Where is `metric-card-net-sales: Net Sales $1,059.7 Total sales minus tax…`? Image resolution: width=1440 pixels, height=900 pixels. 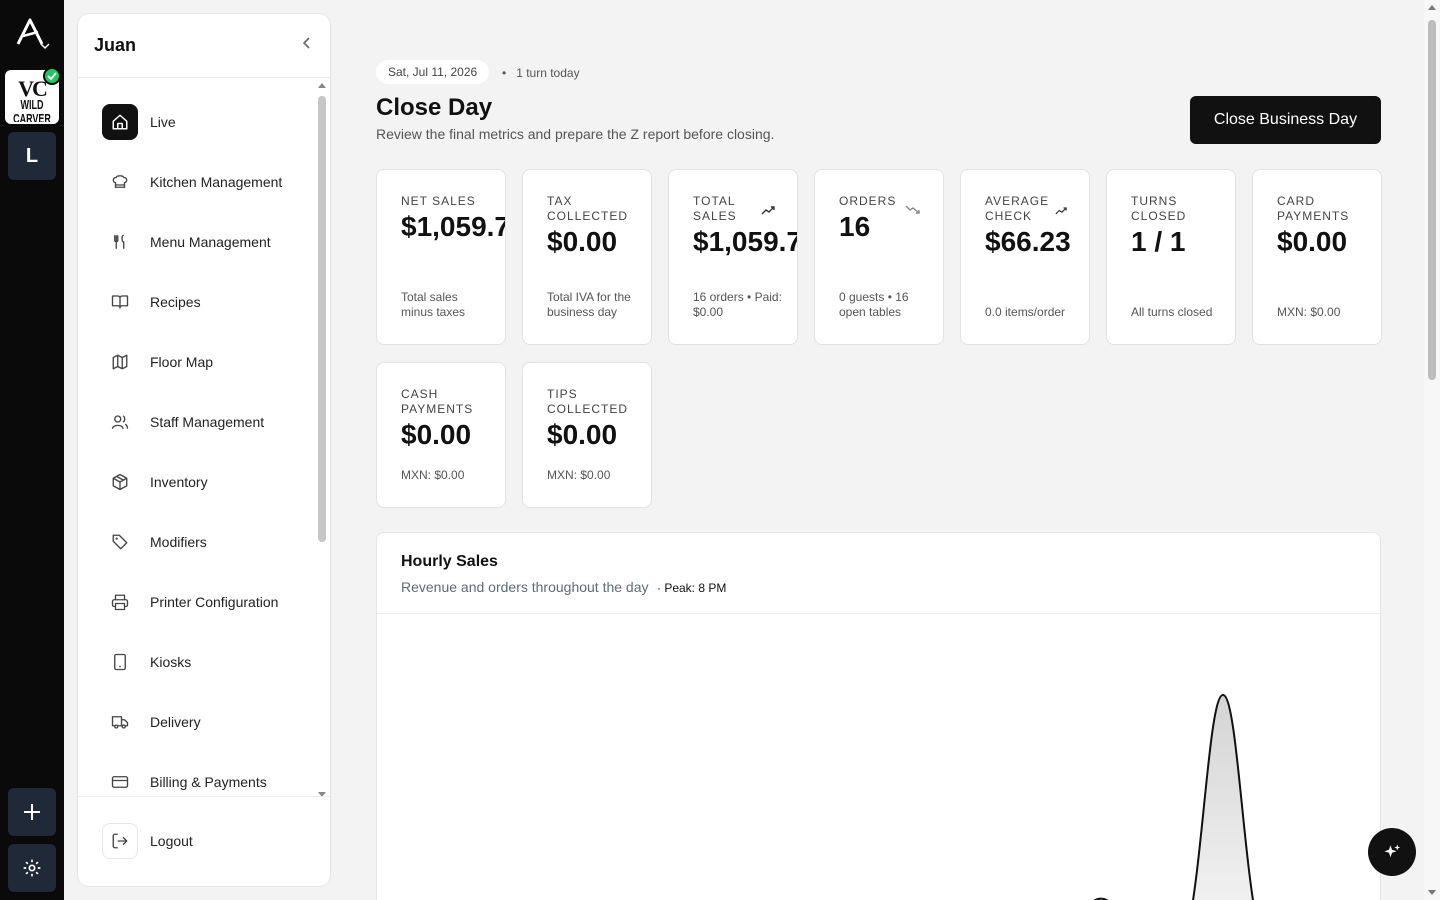
metric-card-net-sales: Net Sales $1,059.7 Total sales minus tax… is located at coordinates (441, 257).